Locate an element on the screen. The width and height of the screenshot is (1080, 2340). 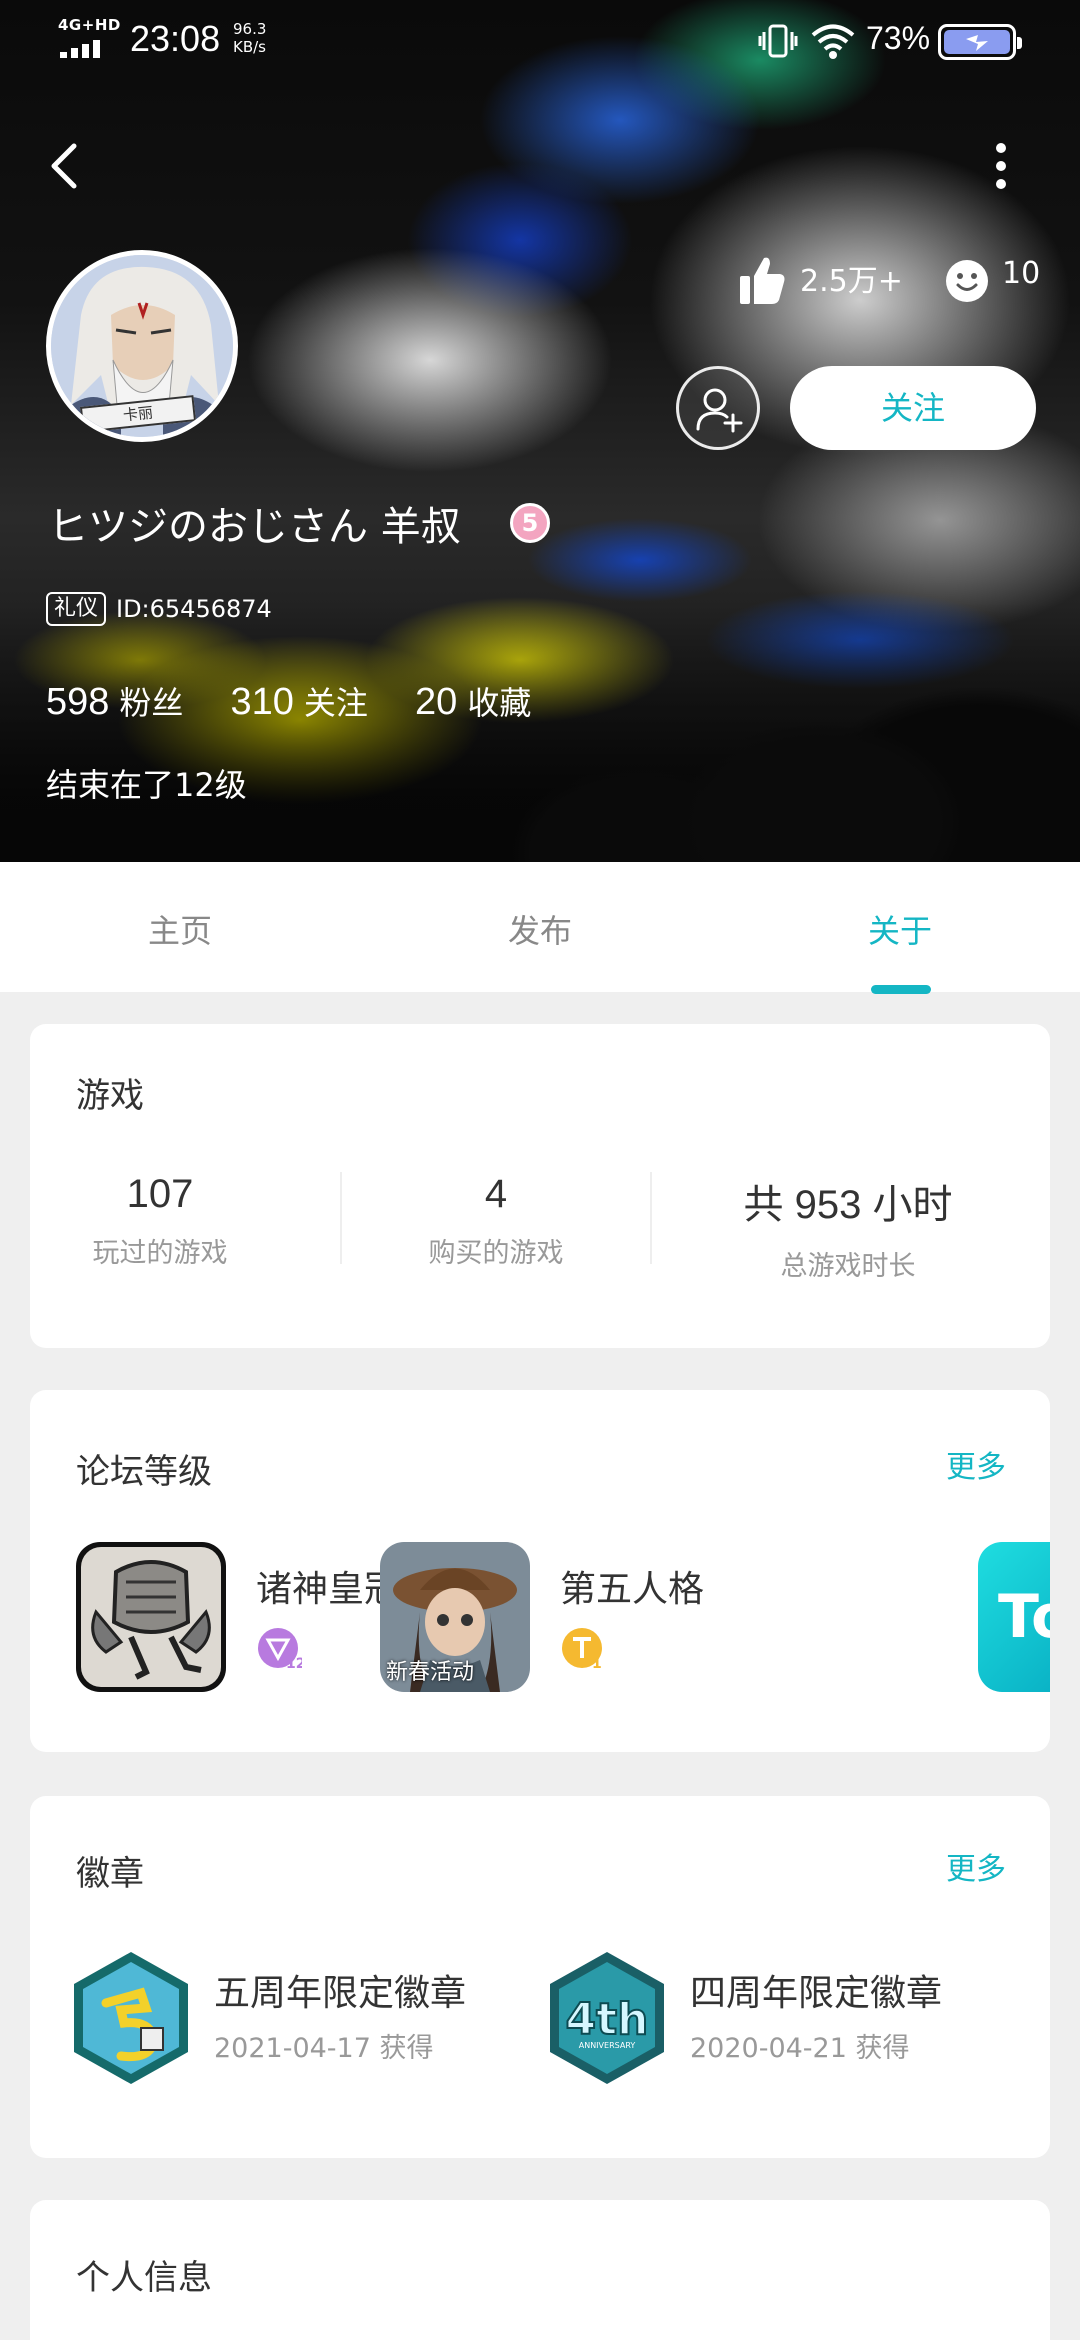
played-games-stat: 107 玩过的游戏 is located at coordinates (160, 1221).